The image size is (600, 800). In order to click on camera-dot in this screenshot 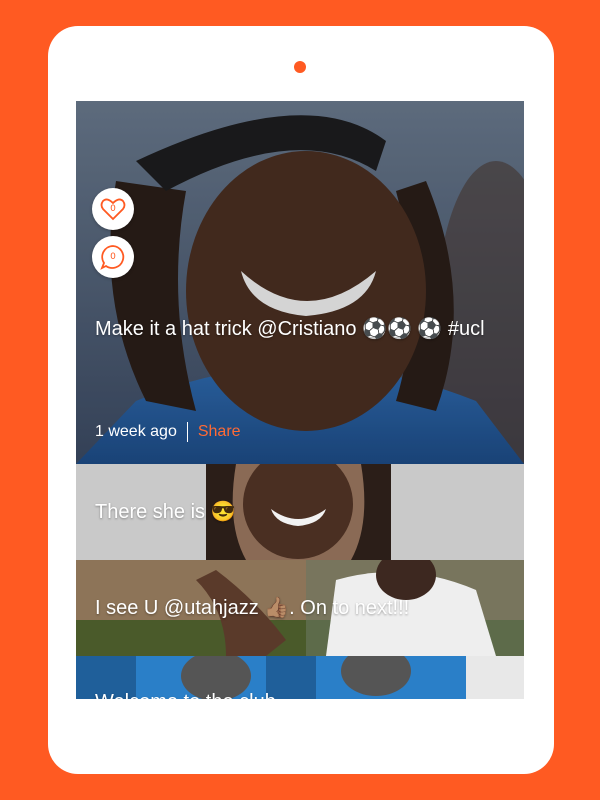, I will do `click(300, 67)`.